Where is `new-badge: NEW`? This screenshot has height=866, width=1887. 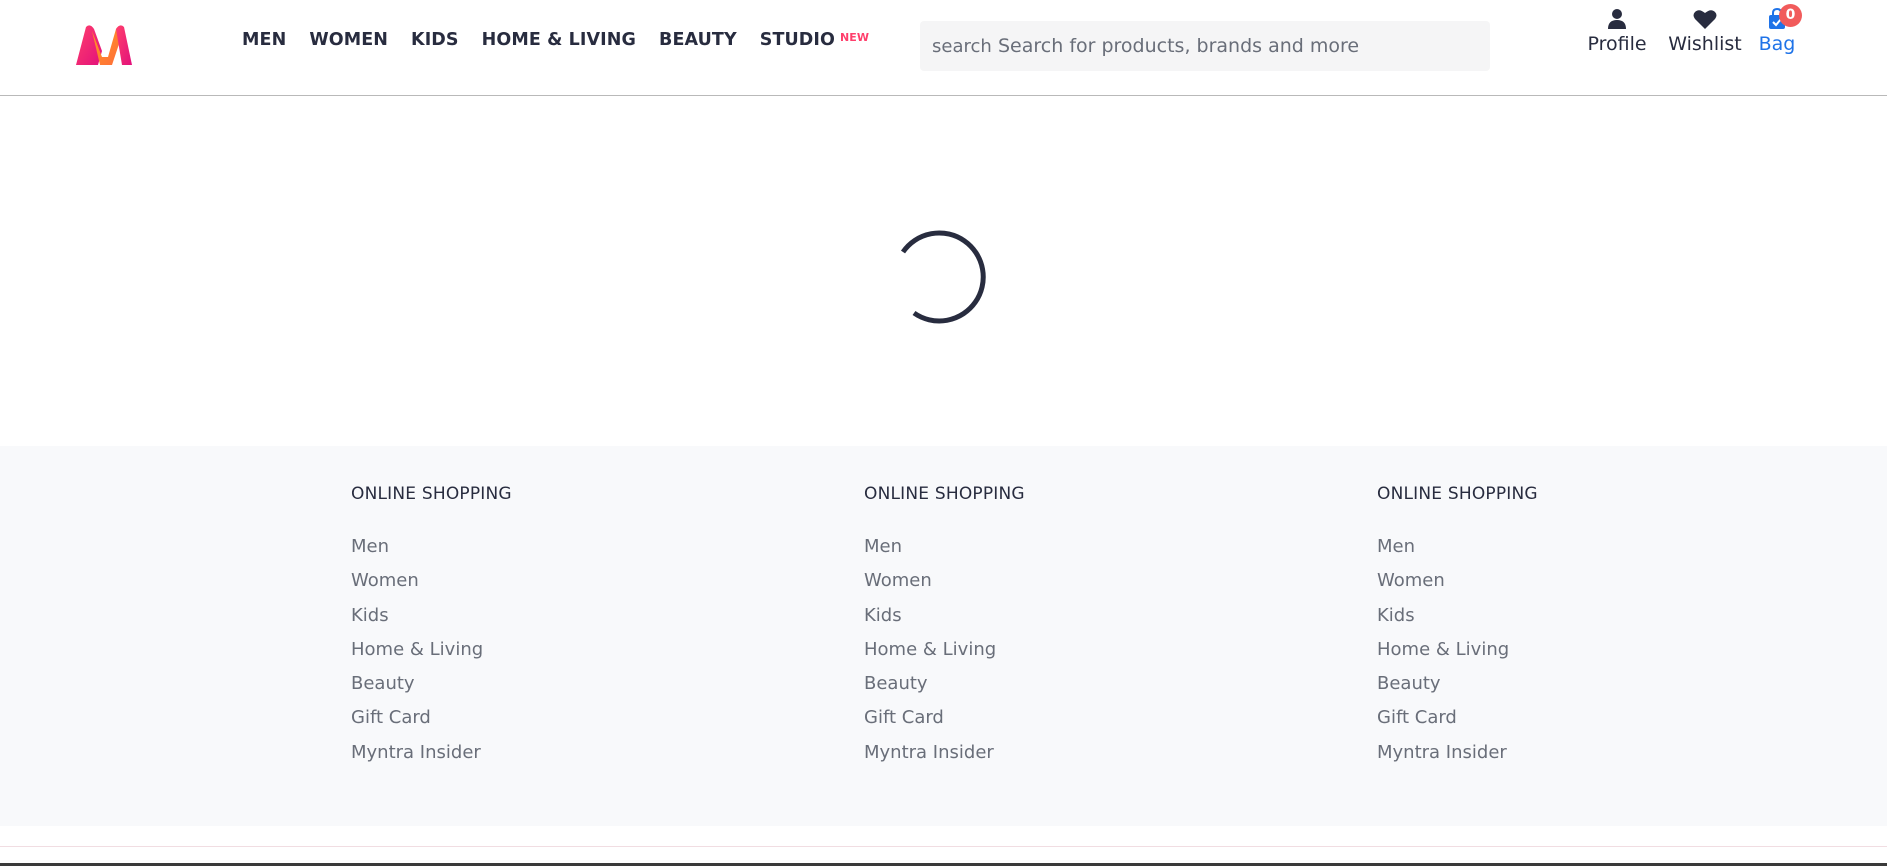
new-badge: NEW is located at coordinates (855, 37).